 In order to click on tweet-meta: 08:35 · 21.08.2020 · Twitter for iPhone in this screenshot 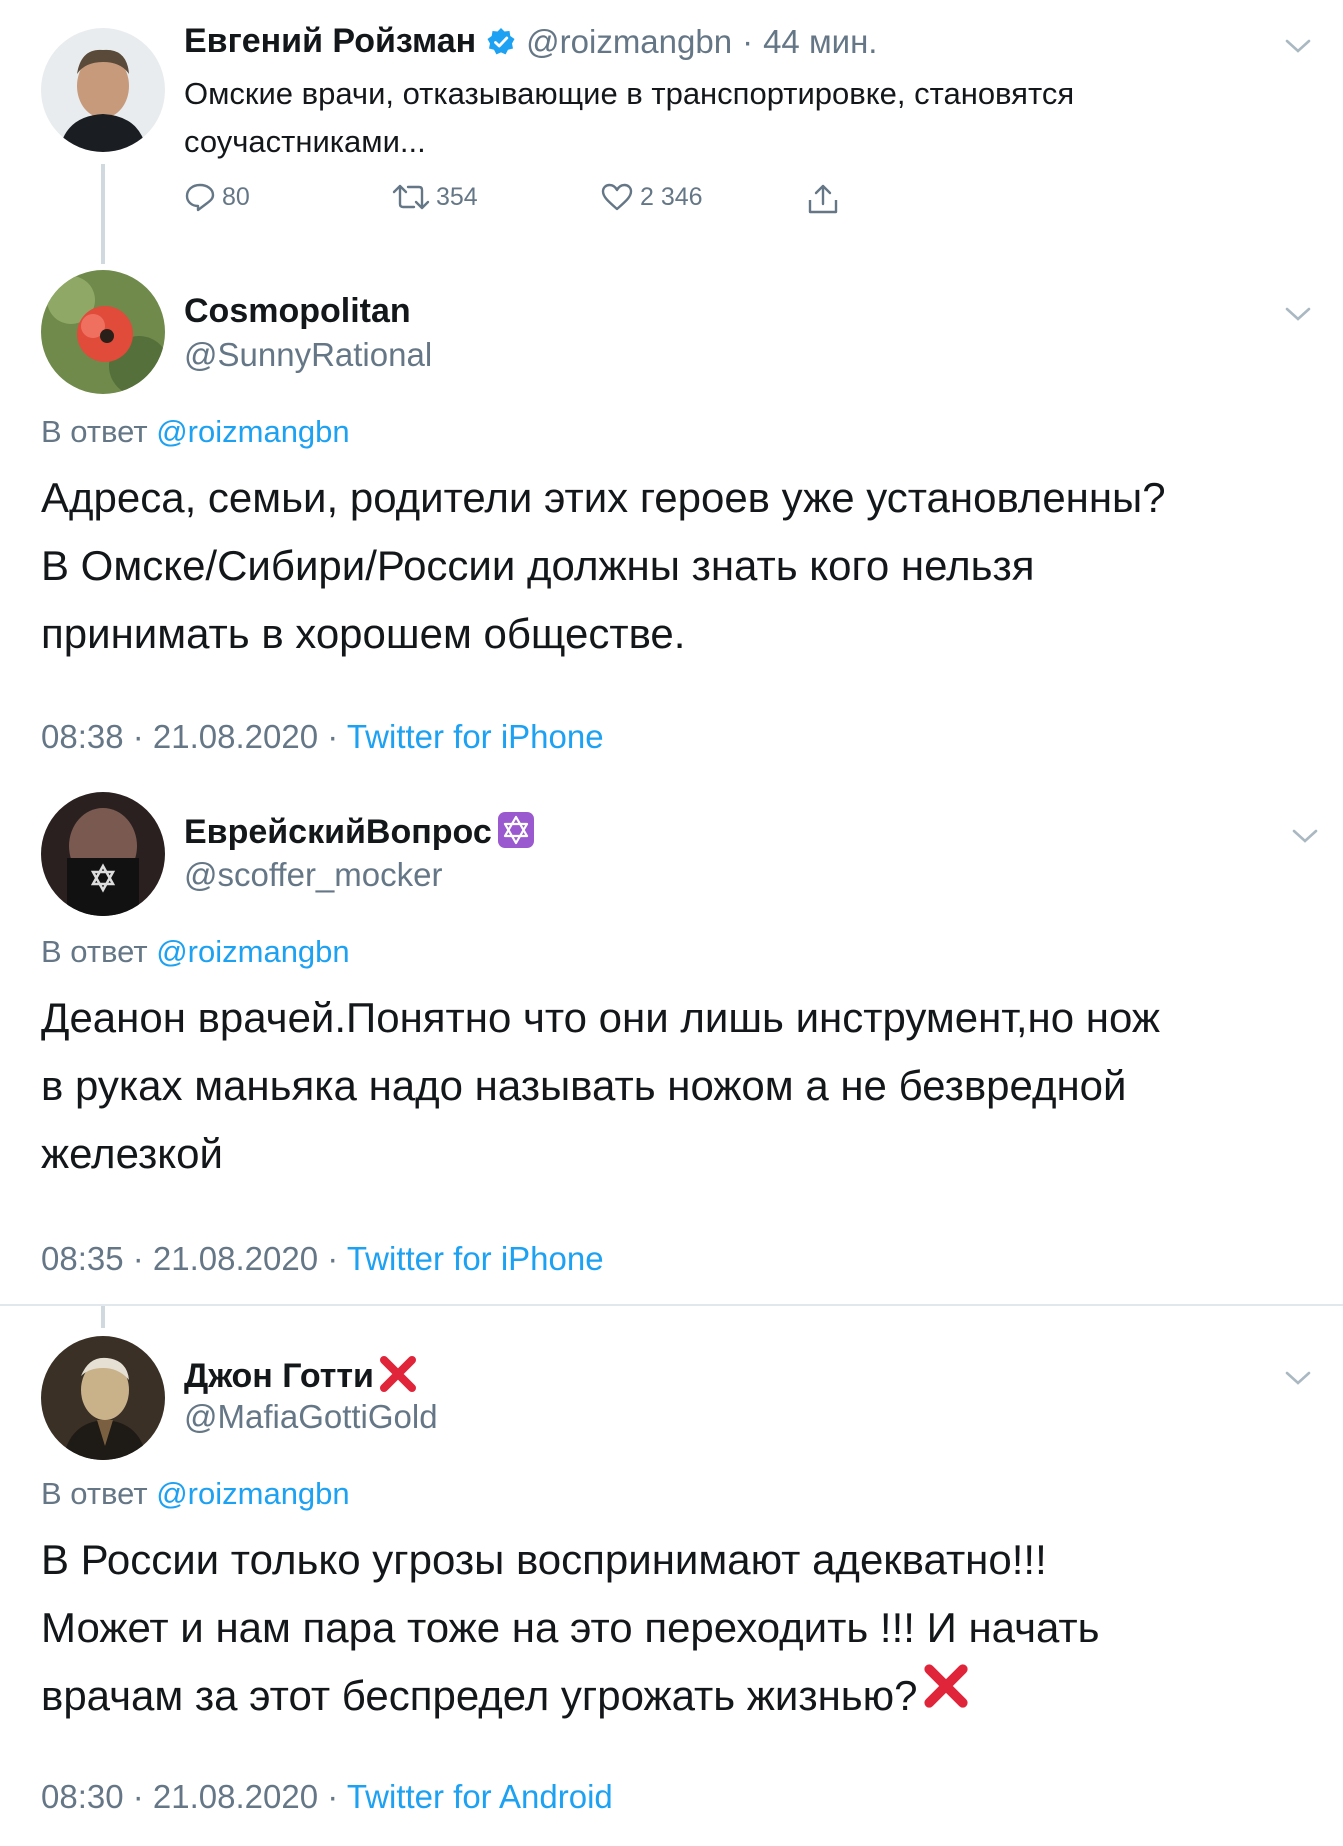, I will do `click(322, 1259)`.